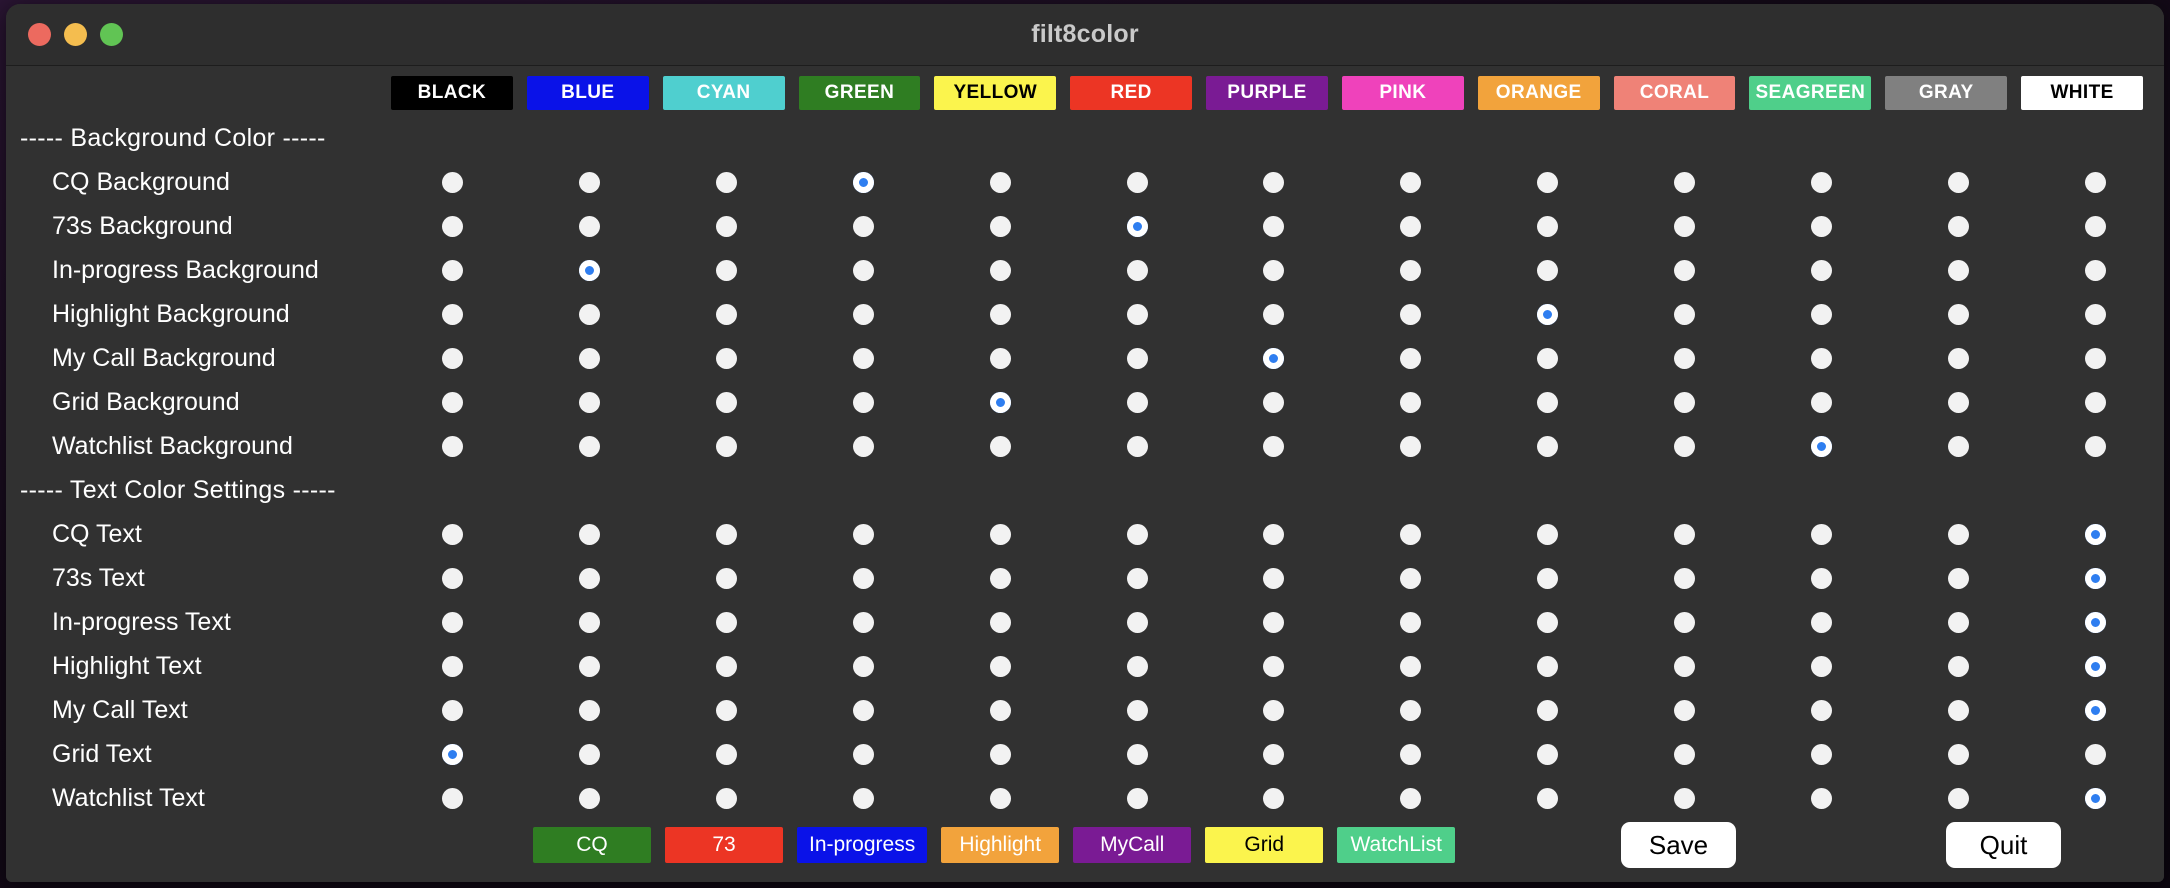  I want to click on color-button-yellow: YELLOW, so click(995, 93).